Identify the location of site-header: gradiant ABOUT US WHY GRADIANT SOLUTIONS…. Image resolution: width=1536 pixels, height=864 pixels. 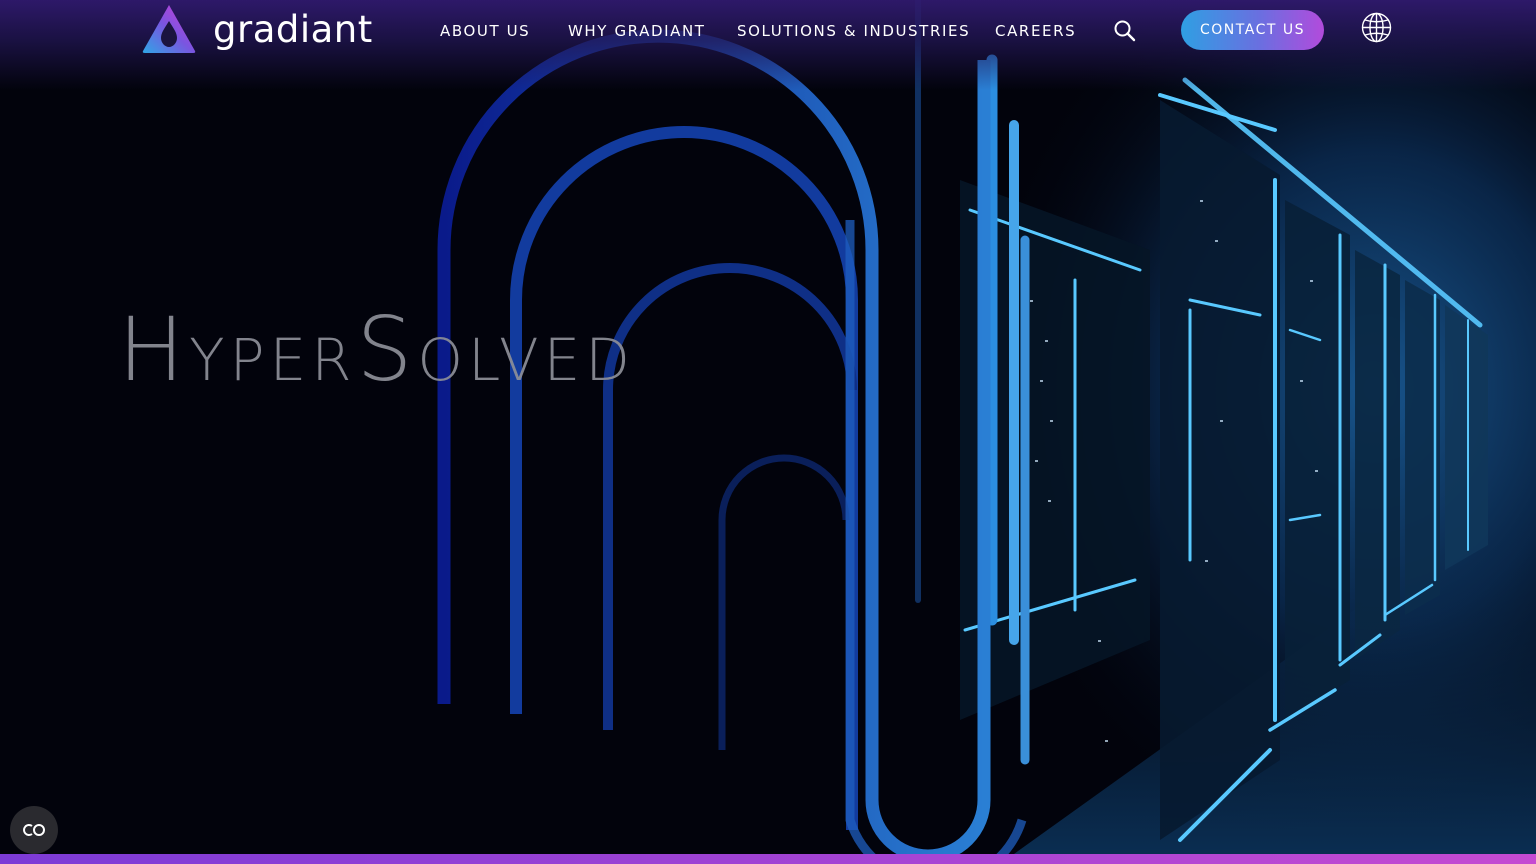
(768, 45).